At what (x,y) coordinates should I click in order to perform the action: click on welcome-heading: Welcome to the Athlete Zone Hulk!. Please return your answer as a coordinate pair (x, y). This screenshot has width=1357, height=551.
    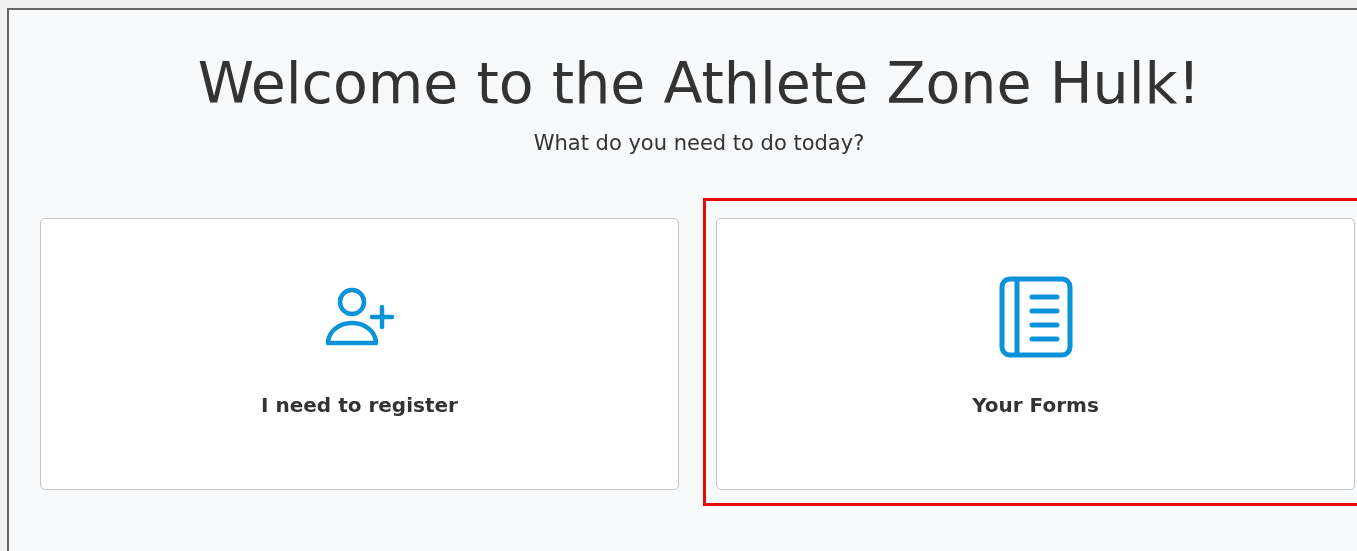
    Looking at the image, I should click on (699, 83).